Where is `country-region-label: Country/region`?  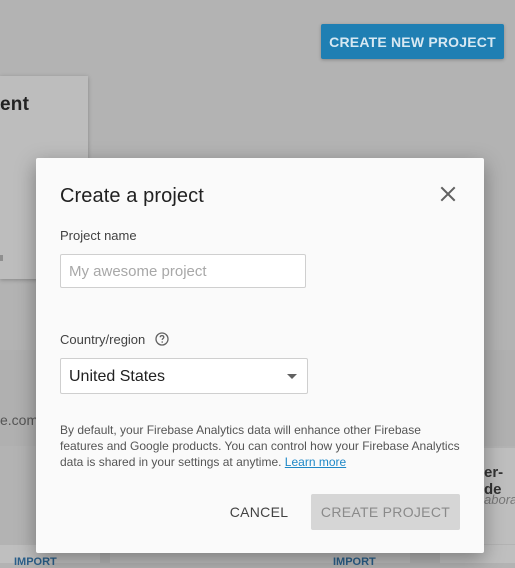
country-region-label: Country/region is located at coordinates (103, 339).